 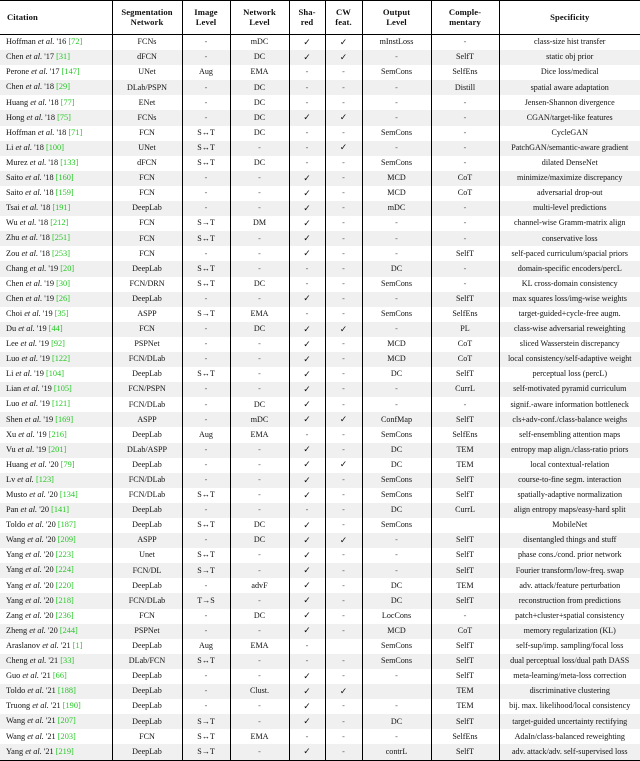 What do you see at coordinates (63, 388) in the screenshot?
I see `citation-reference-link: [105]` at bounding box center [63, 388].